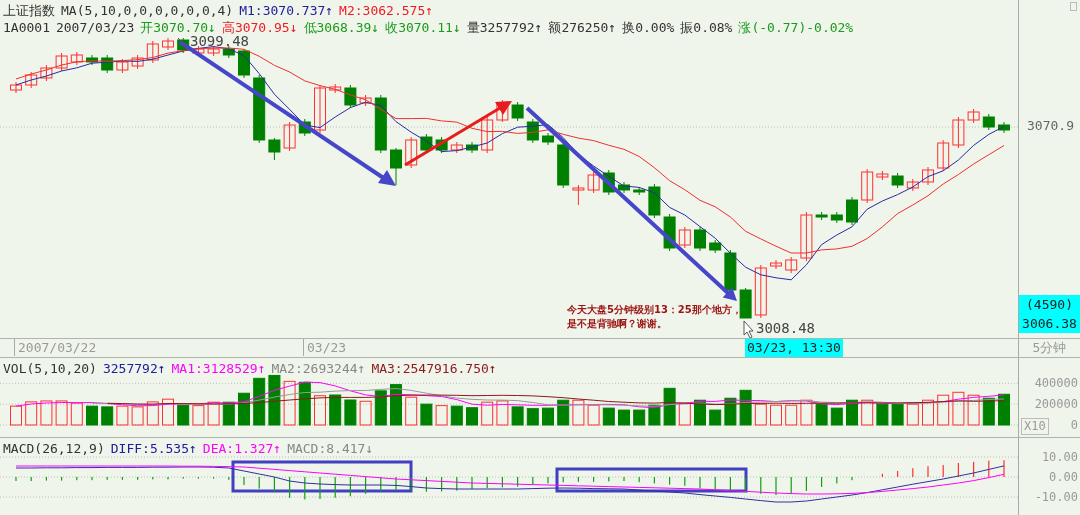  Describe the element at coordinates (1035, 426) in the screenshot. I see `scale-label: X10` at that location.